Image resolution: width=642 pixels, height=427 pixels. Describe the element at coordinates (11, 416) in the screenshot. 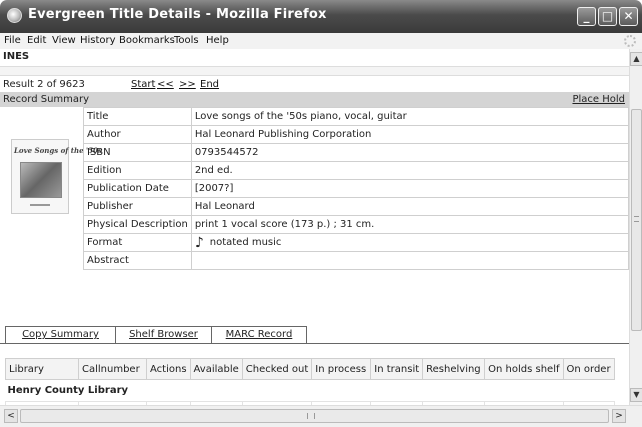

I see `scroll-left-button: <` at that location.